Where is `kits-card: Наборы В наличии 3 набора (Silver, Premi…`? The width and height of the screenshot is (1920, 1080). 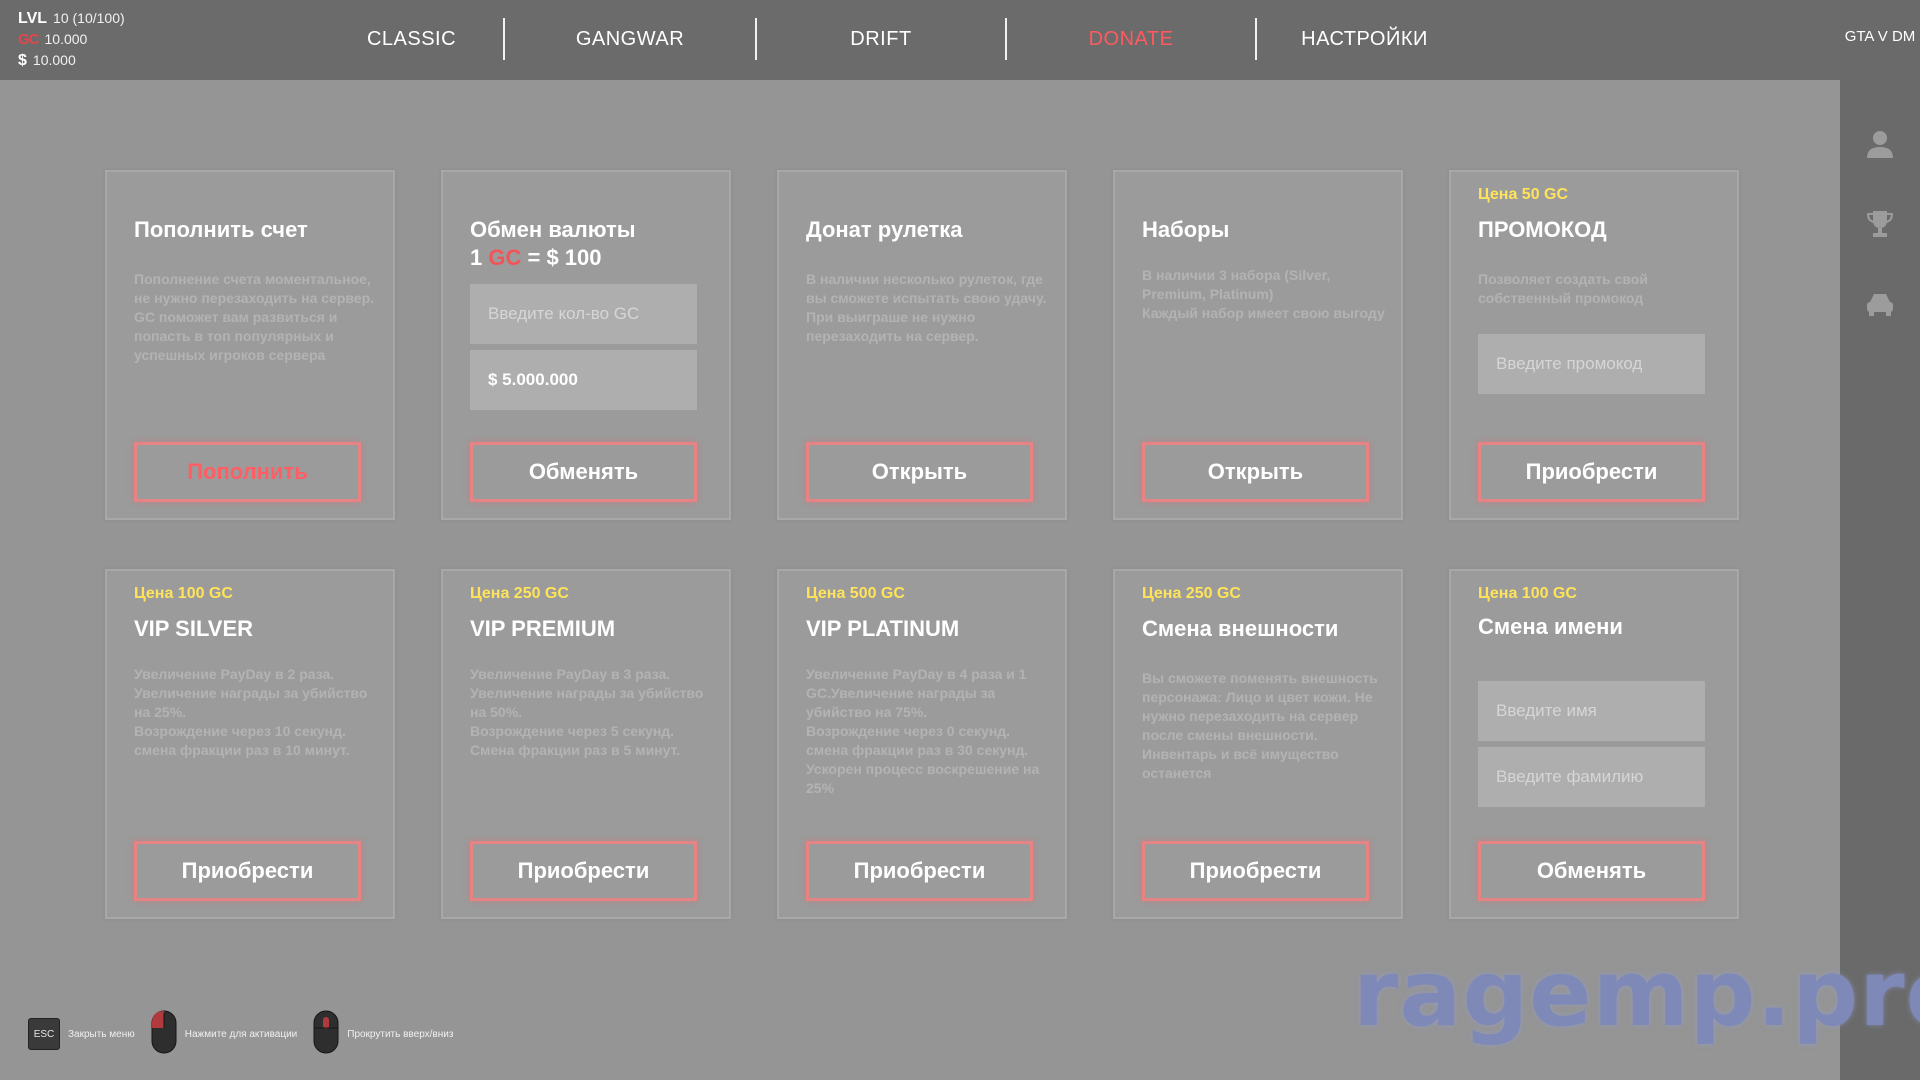
kits-card: Наборы В наличии 3 набора (Silver, Premi… is located at coordinates (1258, 345).